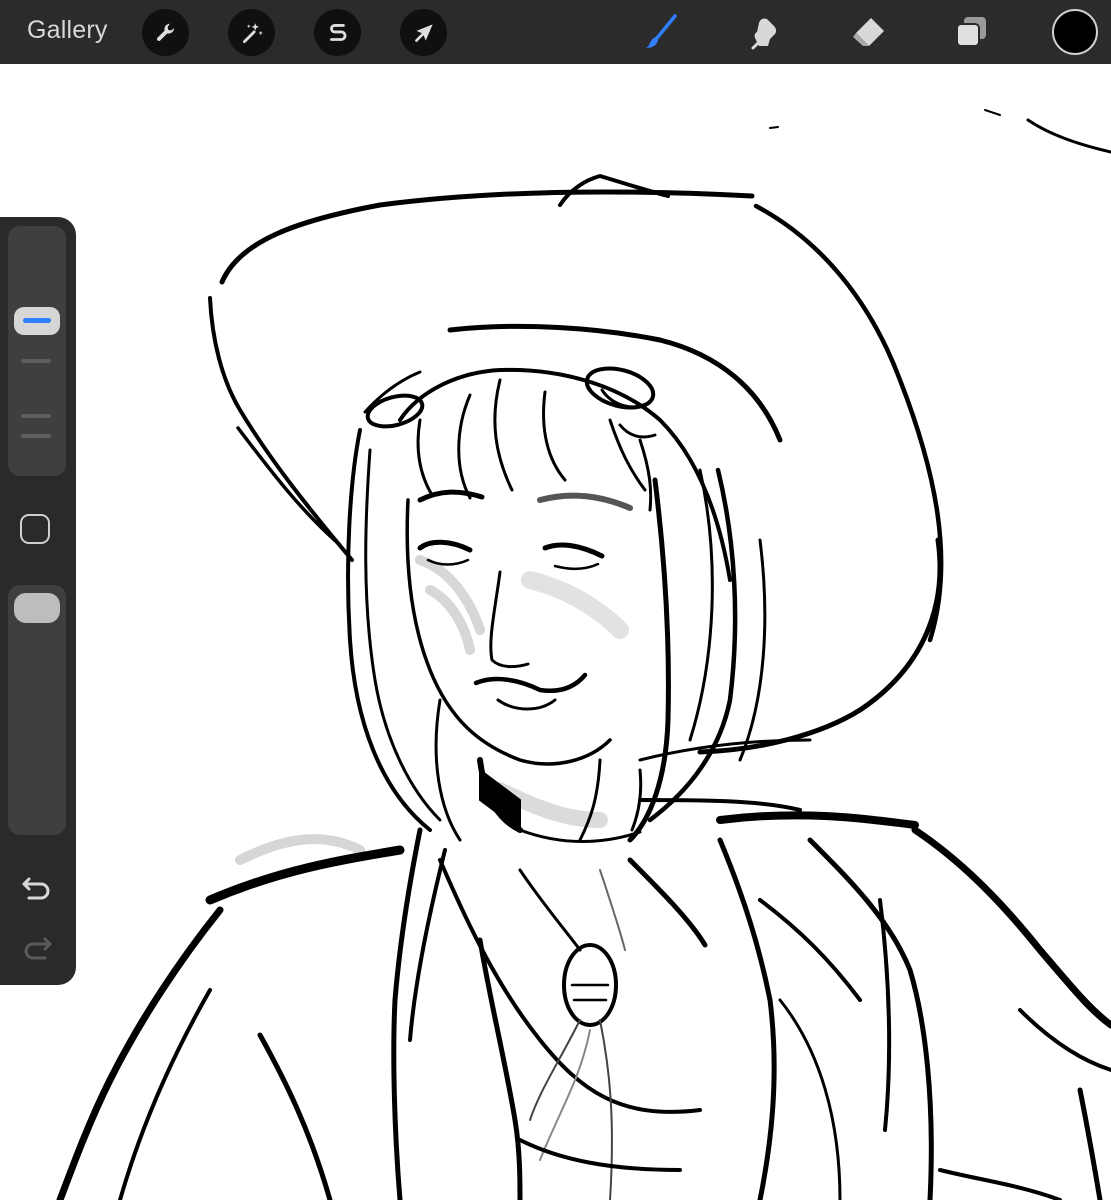  I want to click on wrench-icon, so click(165, 32).